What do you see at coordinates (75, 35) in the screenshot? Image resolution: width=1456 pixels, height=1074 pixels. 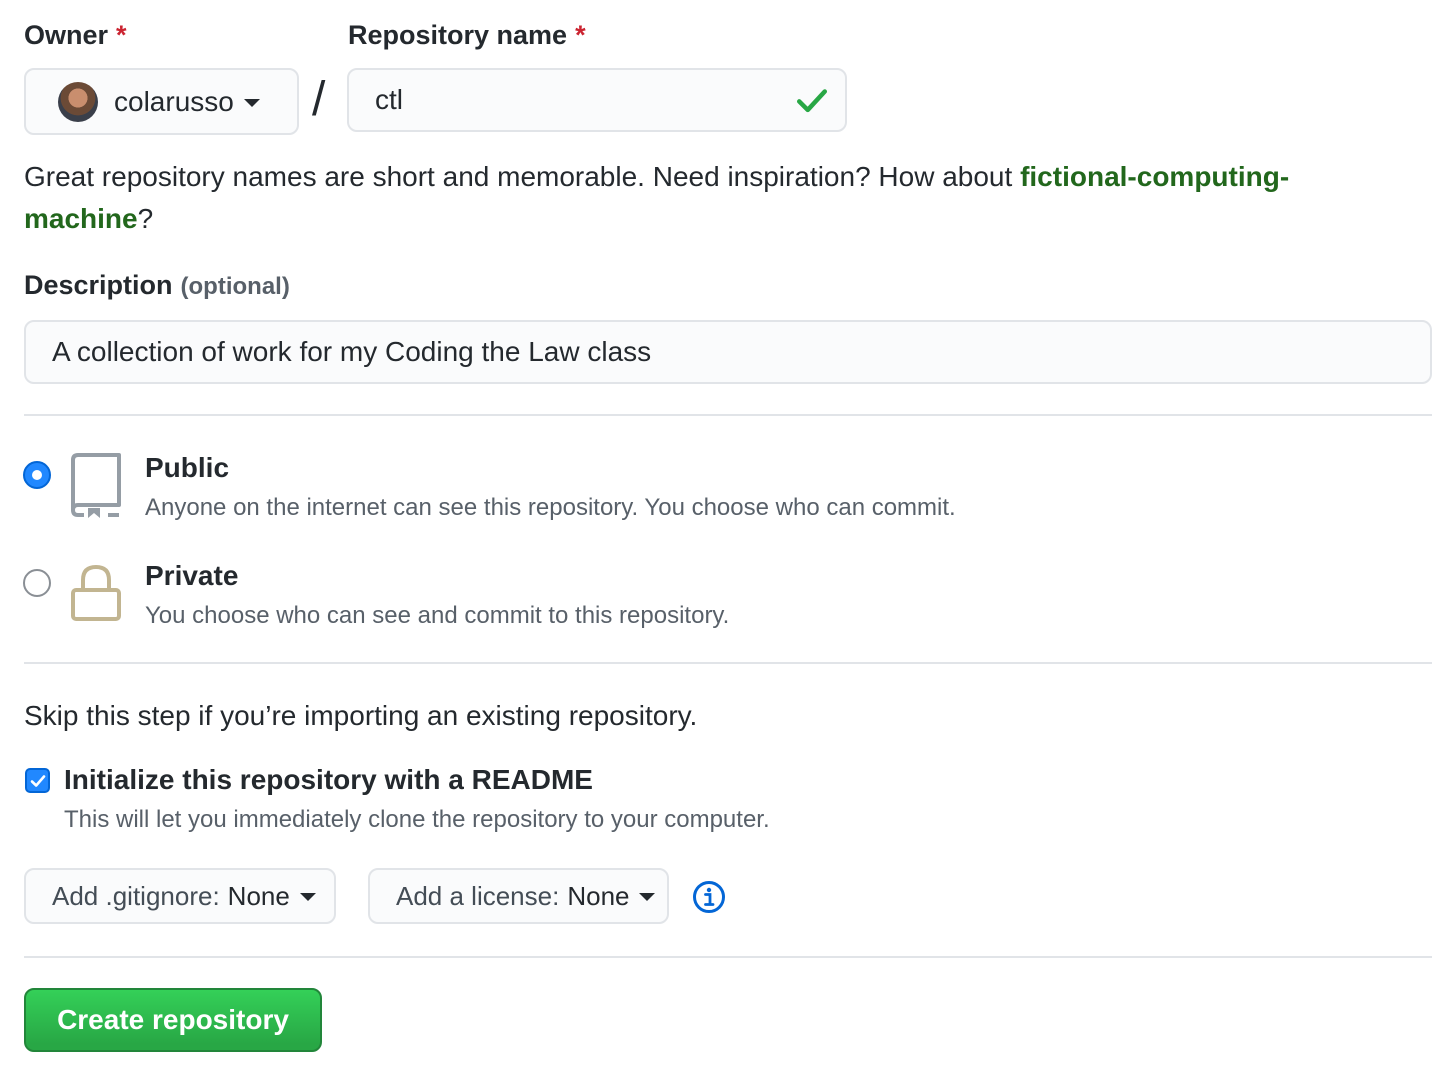 I see `owner-label: Owner *` at bounding box center [75, 35].